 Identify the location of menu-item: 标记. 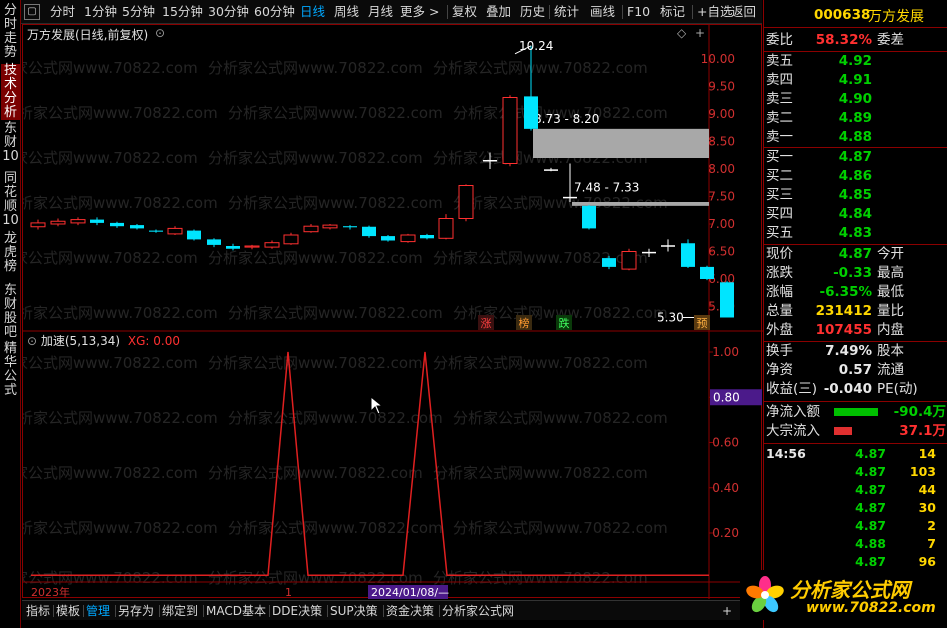
(672, 12).